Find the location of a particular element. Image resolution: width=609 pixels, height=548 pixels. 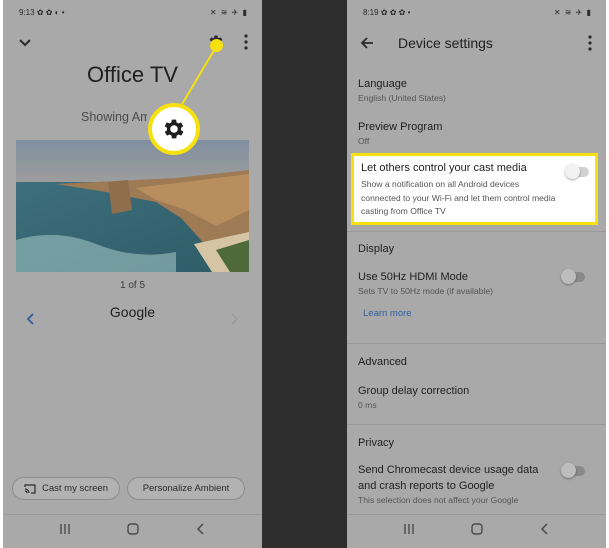

ambient-photo is located at coordinates (132, 206).